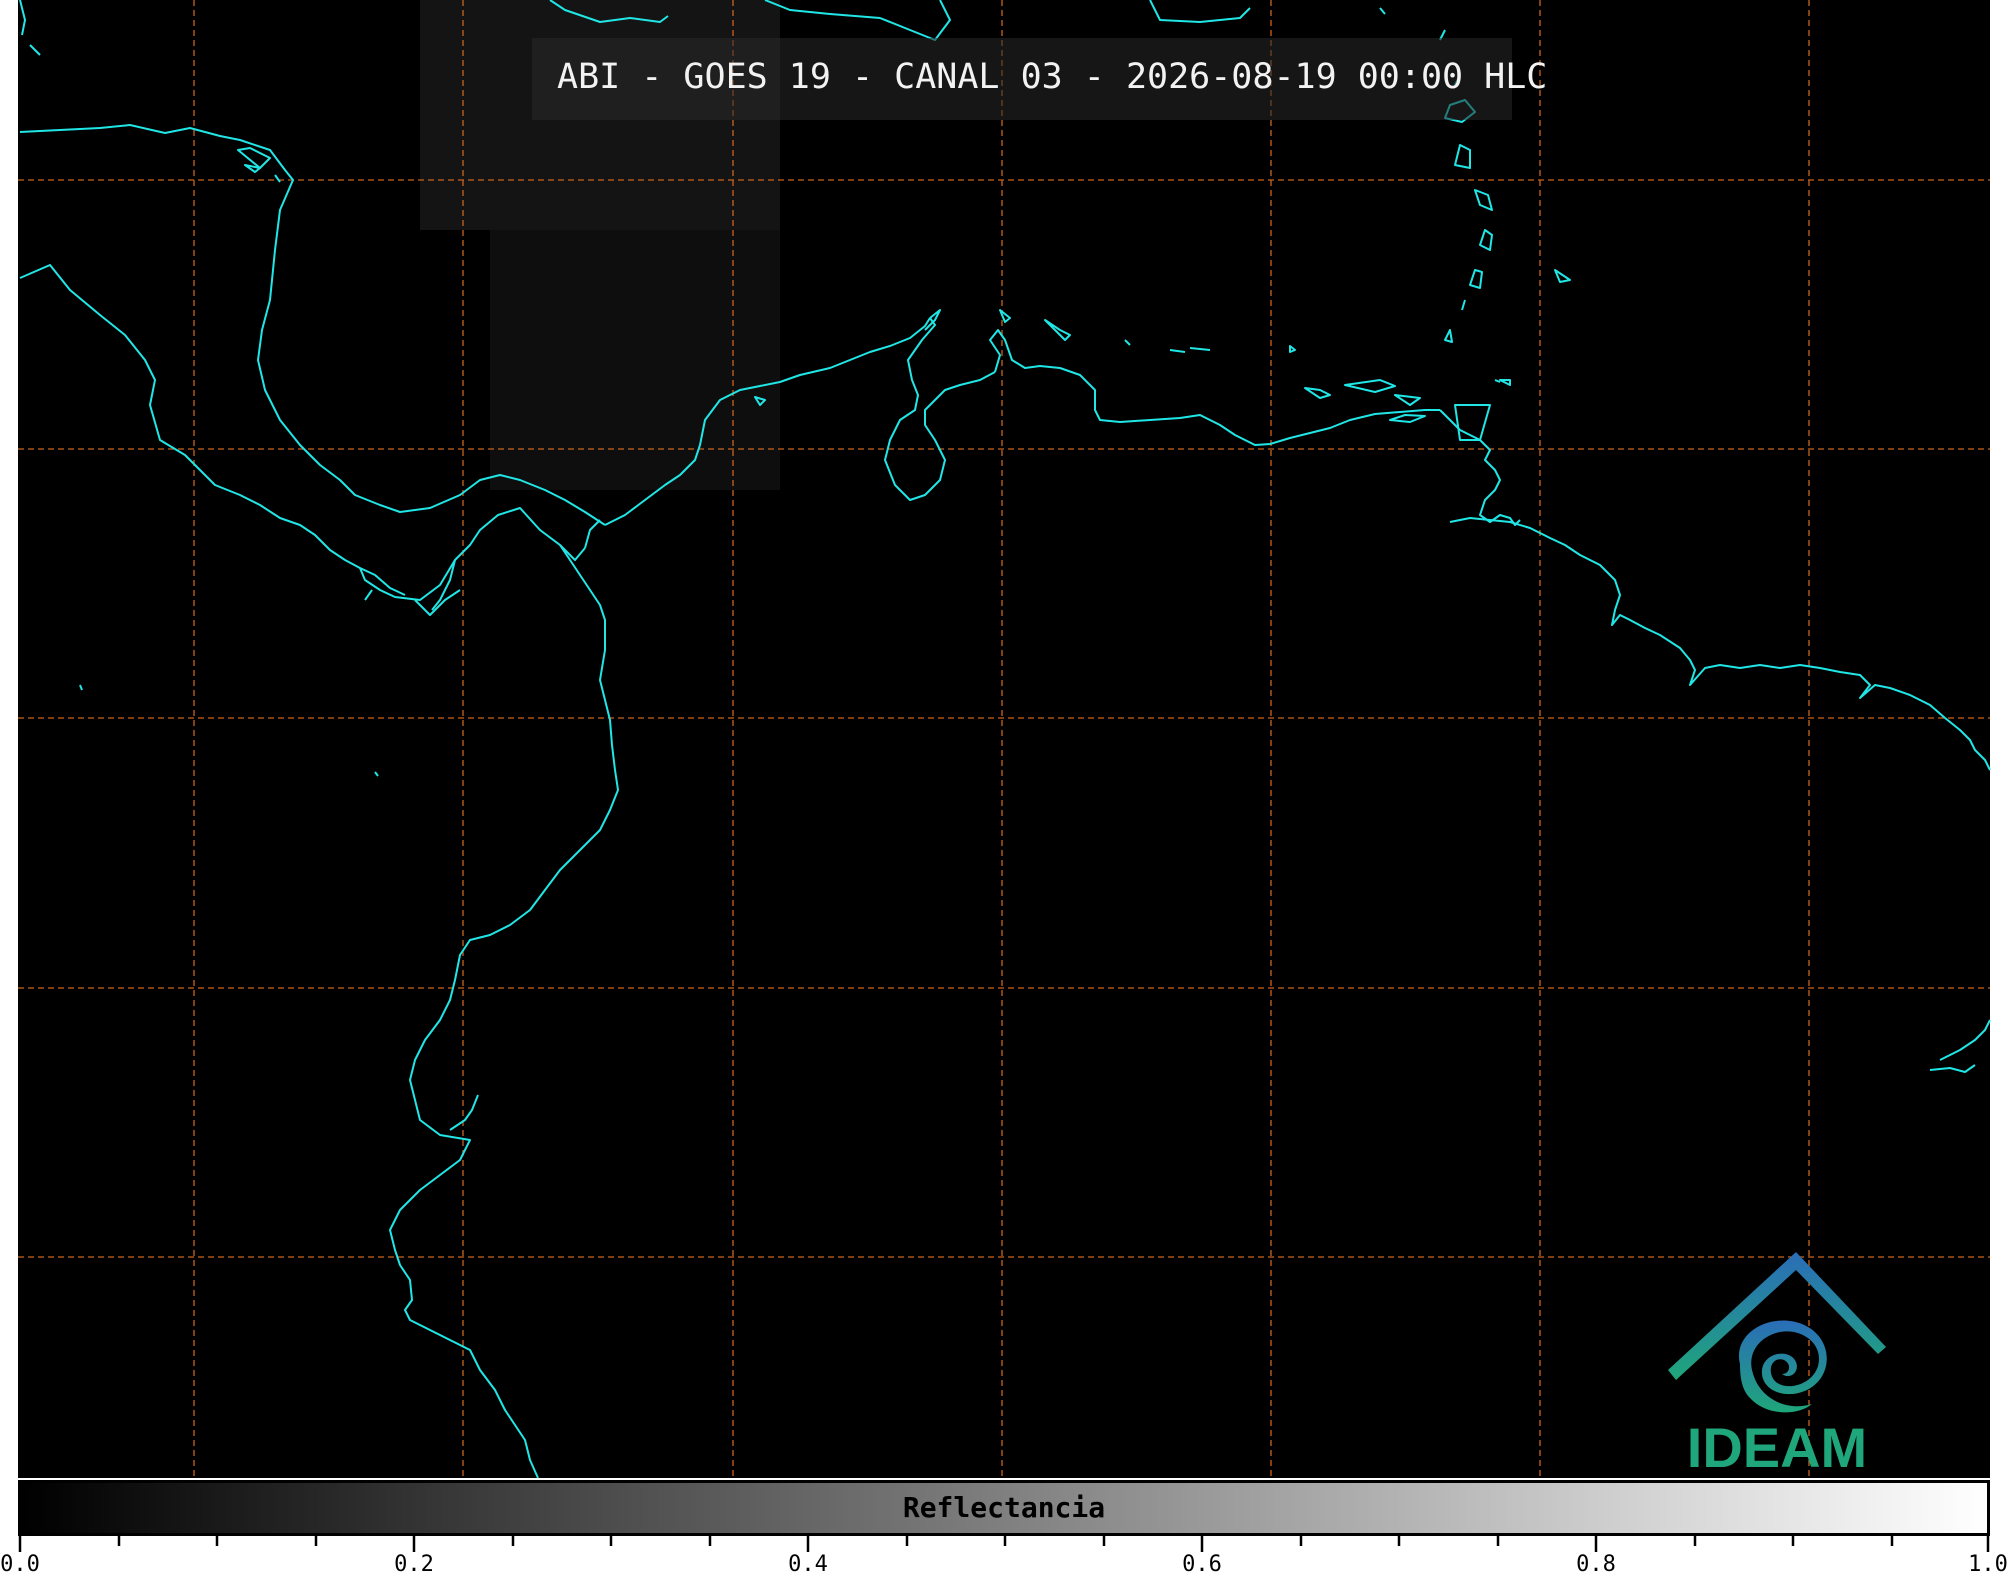 The width and height of the screenshot is (2011, 1577). I want to click on colorbar-tick-label: 0.6, so click(1202, 1564).